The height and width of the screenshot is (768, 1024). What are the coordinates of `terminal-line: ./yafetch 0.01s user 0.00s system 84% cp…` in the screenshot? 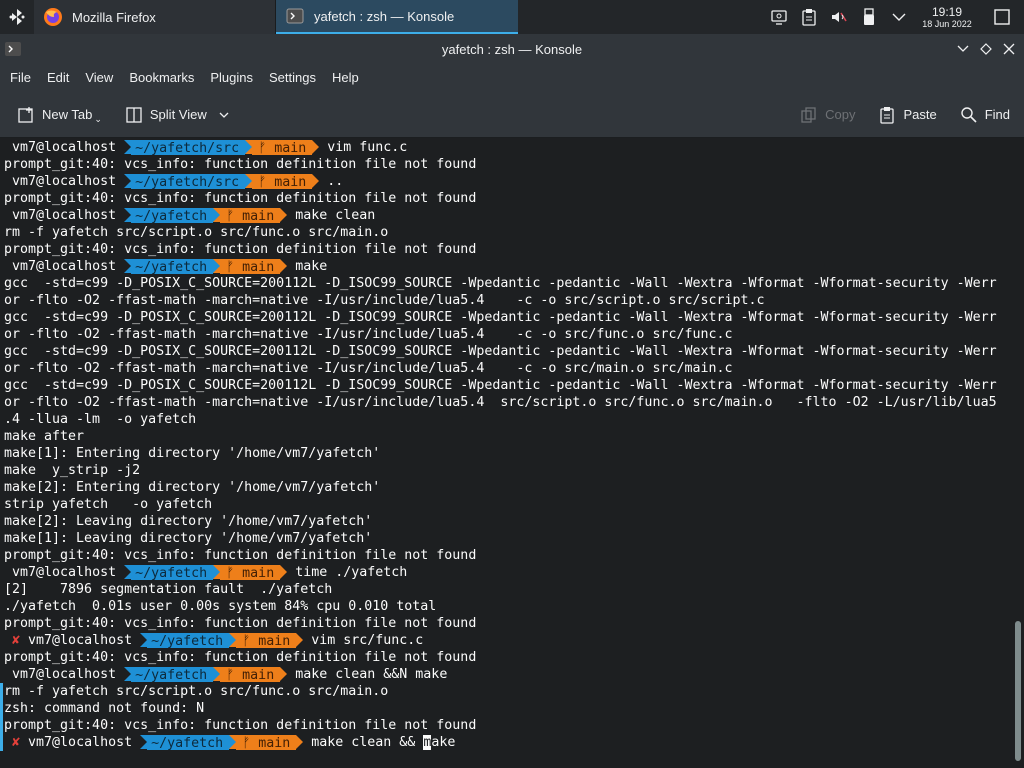 It's located at (220, 606).